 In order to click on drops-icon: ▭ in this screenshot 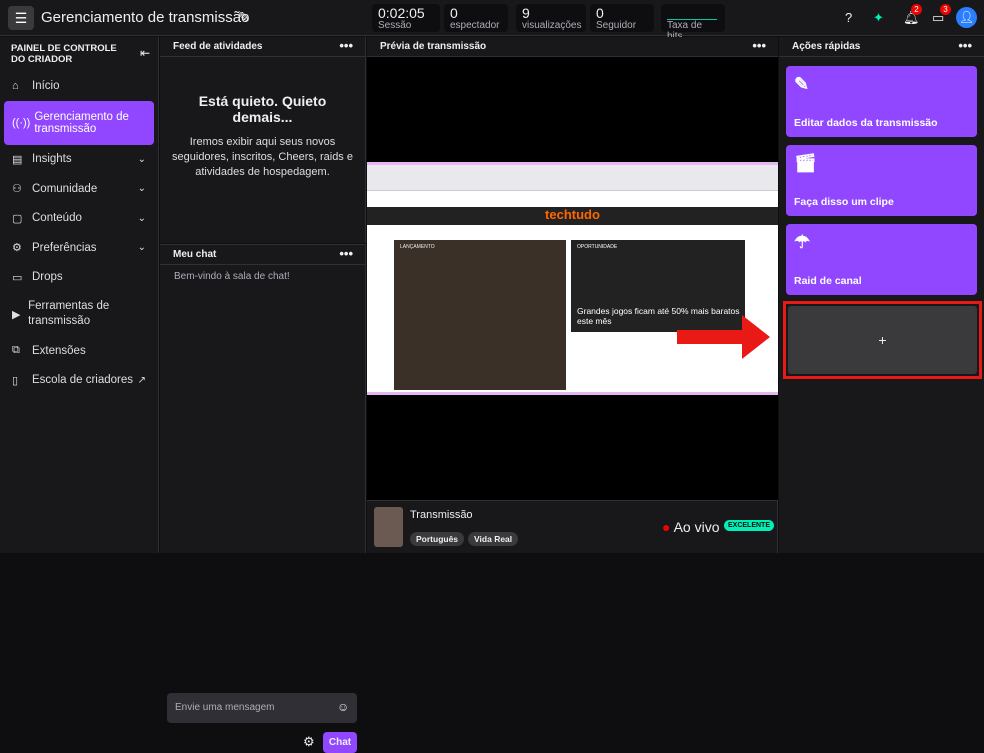, I will do `click(17, 277)`.